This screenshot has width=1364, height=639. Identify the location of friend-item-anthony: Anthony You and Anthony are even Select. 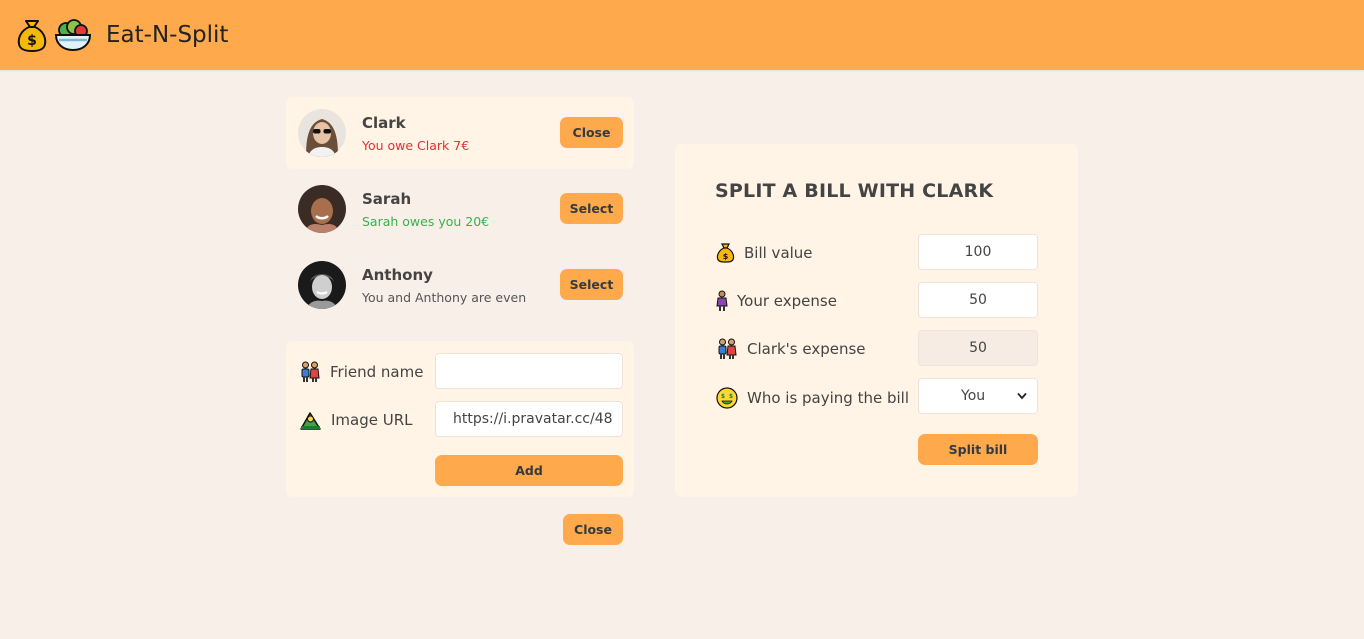
(460, 285).